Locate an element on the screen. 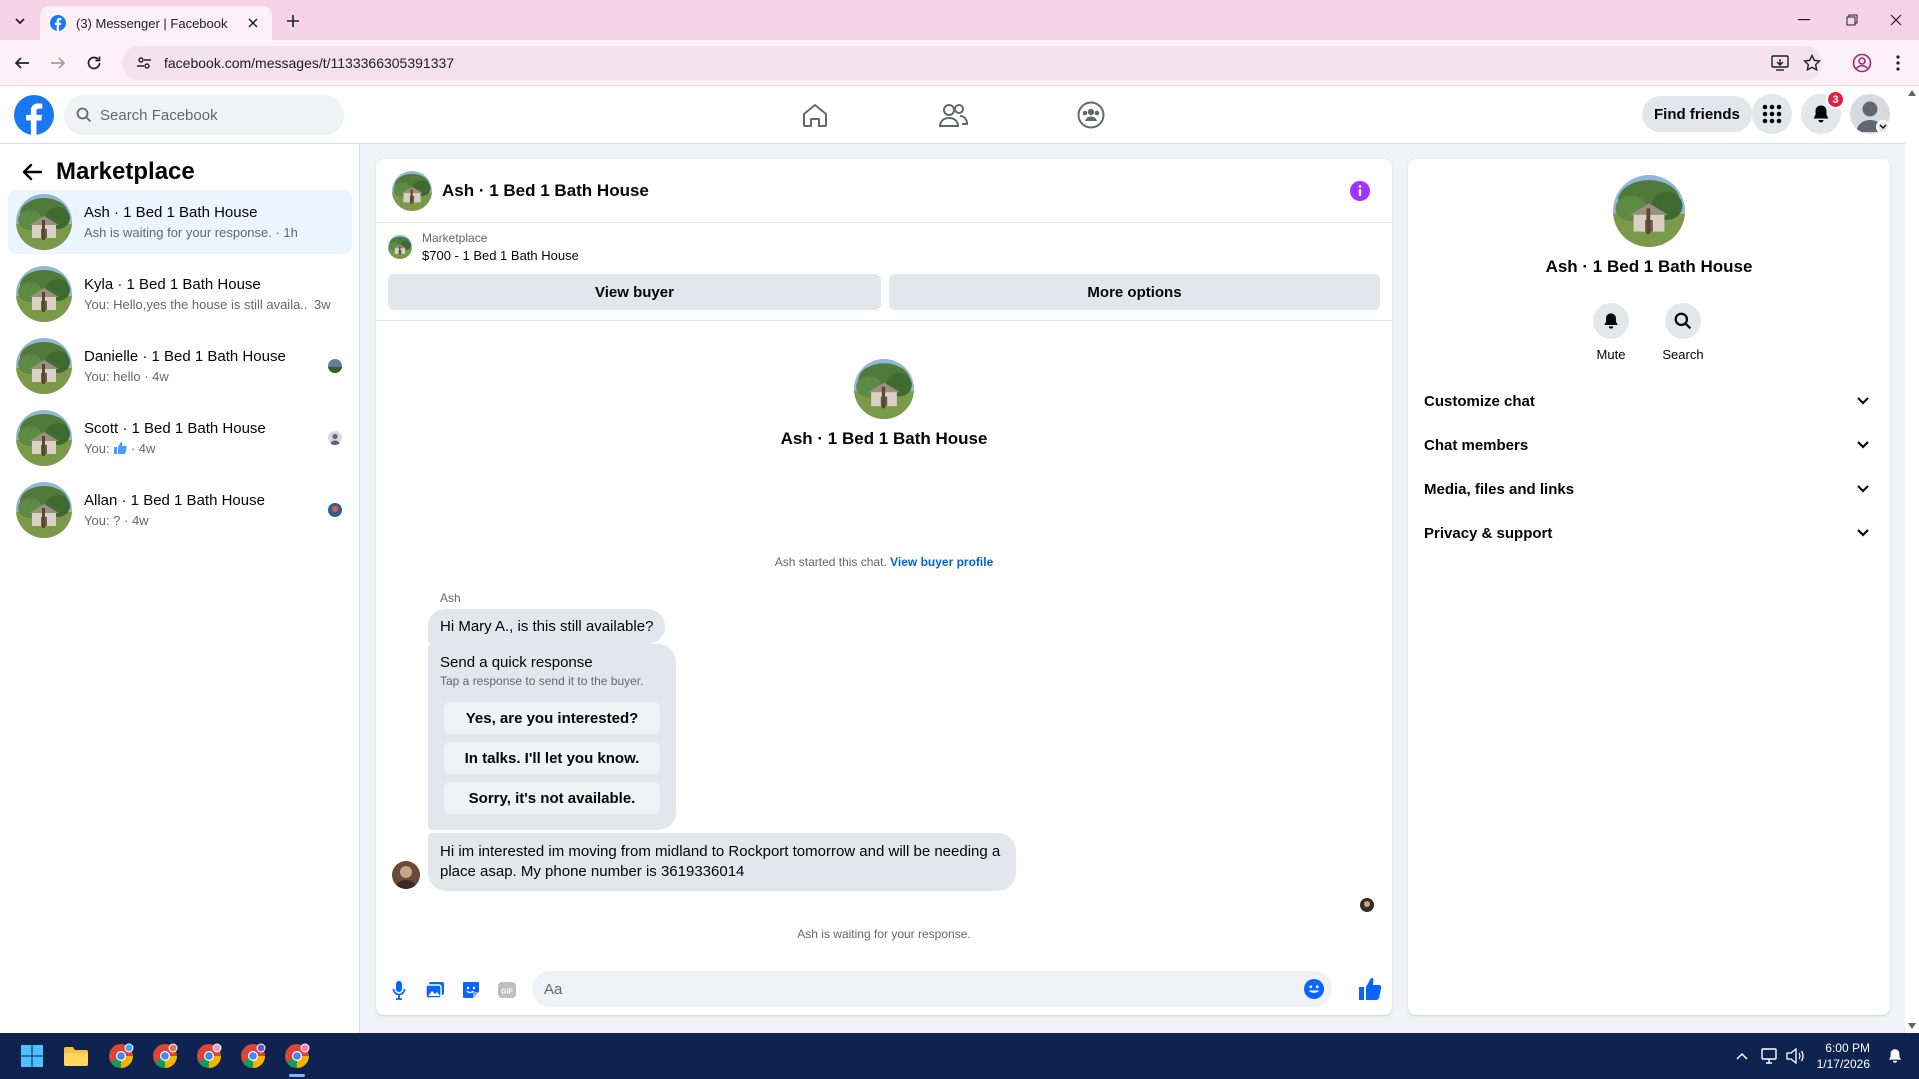 This screenshot has height=1079, width=1919. site-settings-icon is located at coordinates (144, 63).